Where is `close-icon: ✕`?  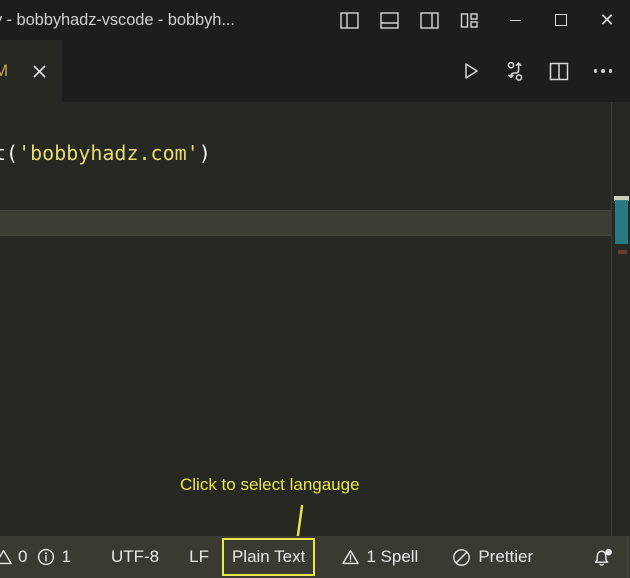 close-icon: ✕ is located at coordinates (607, 20).